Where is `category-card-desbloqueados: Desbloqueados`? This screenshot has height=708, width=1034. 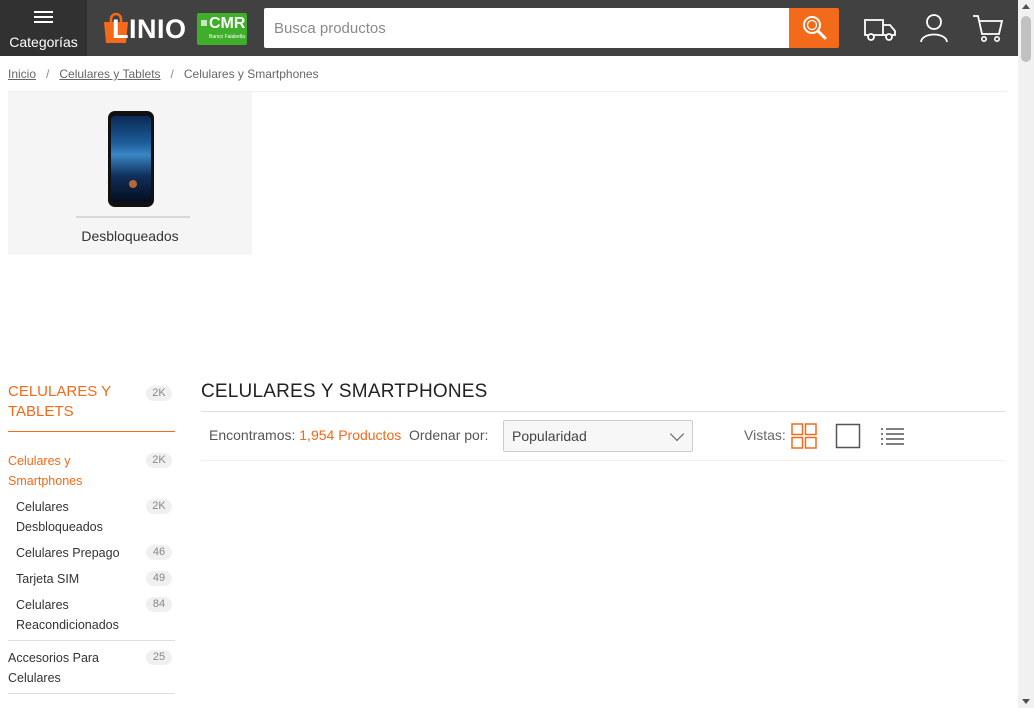
category-card-desbloqueados: Desbloqueados is located at coordinates (130, 173).